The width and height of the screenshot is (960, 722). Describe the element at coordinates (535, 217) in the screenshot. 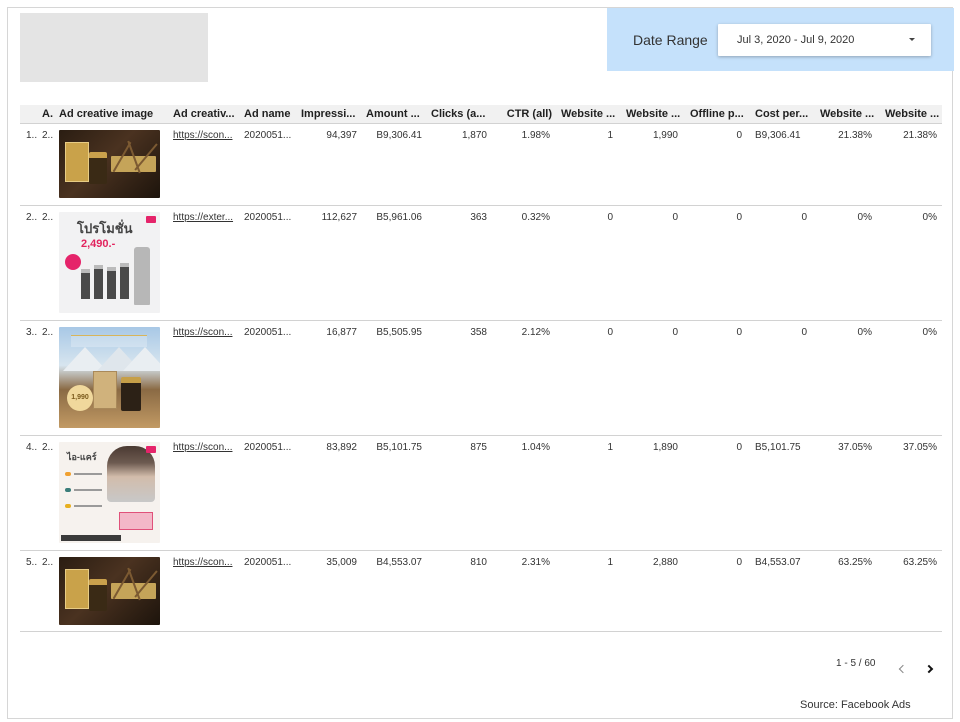

I see `ctr-cell: 0.32%` at that location.